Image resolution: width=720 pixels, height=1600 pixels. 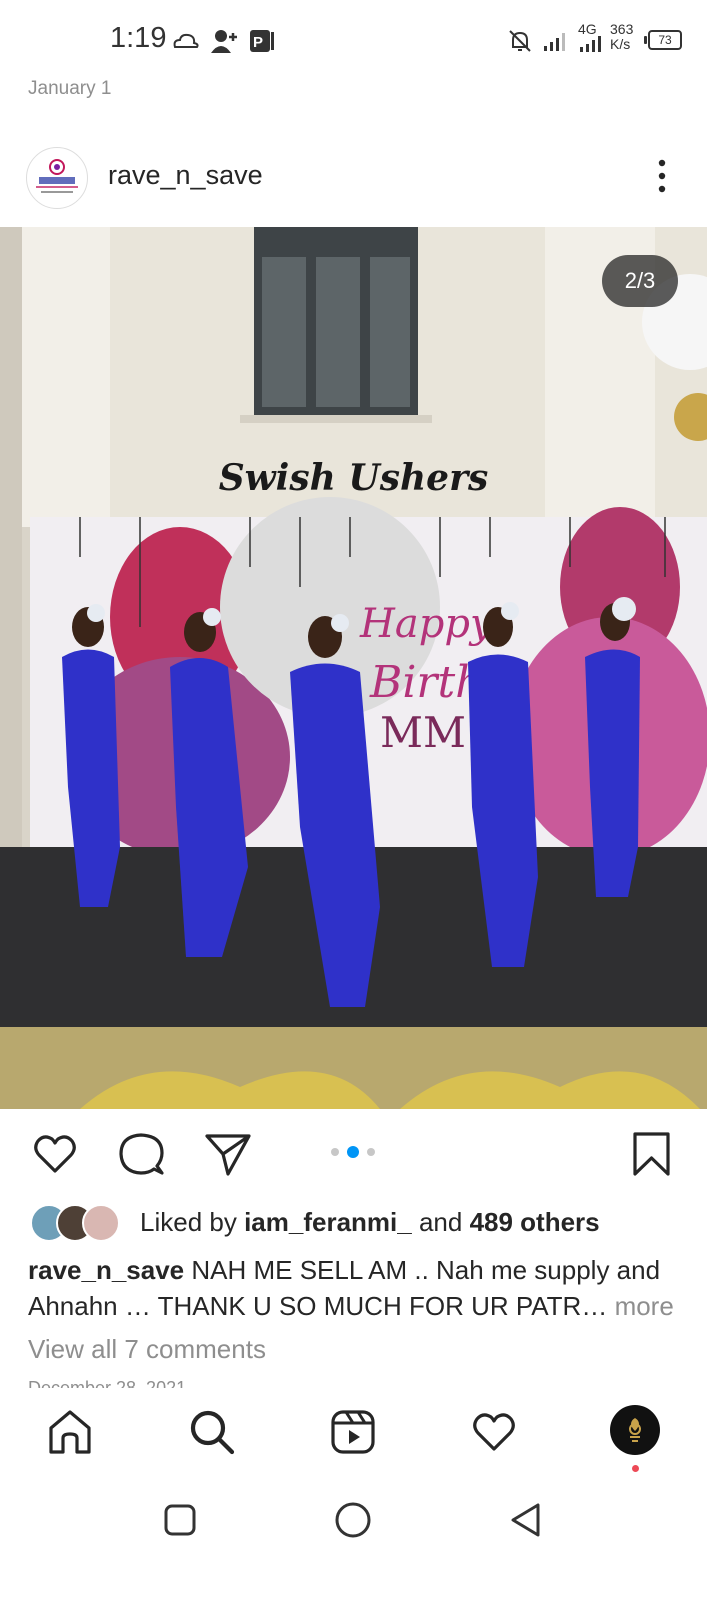 I want to click on caption-username: rave_n_save, so click(x=106, y=1270).